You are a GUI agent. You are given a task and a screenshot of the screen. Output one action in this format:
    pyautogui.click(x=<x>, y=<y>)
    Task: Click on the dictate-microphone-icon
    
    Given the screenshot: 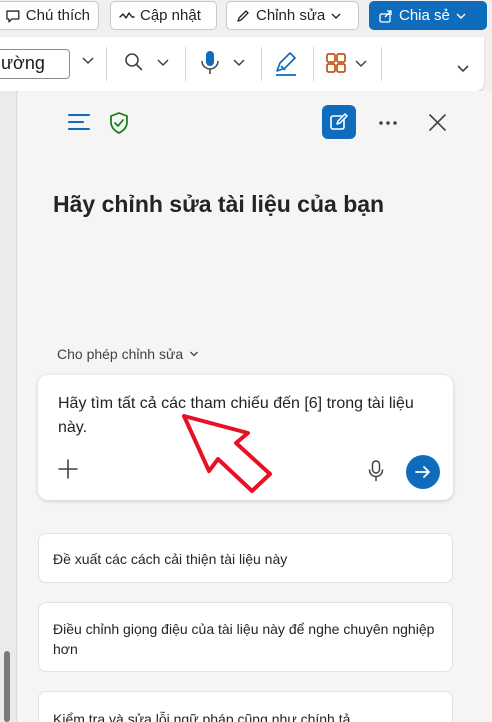 What is the action you would take?
    pyautogui.click(x=210, y=63)
    